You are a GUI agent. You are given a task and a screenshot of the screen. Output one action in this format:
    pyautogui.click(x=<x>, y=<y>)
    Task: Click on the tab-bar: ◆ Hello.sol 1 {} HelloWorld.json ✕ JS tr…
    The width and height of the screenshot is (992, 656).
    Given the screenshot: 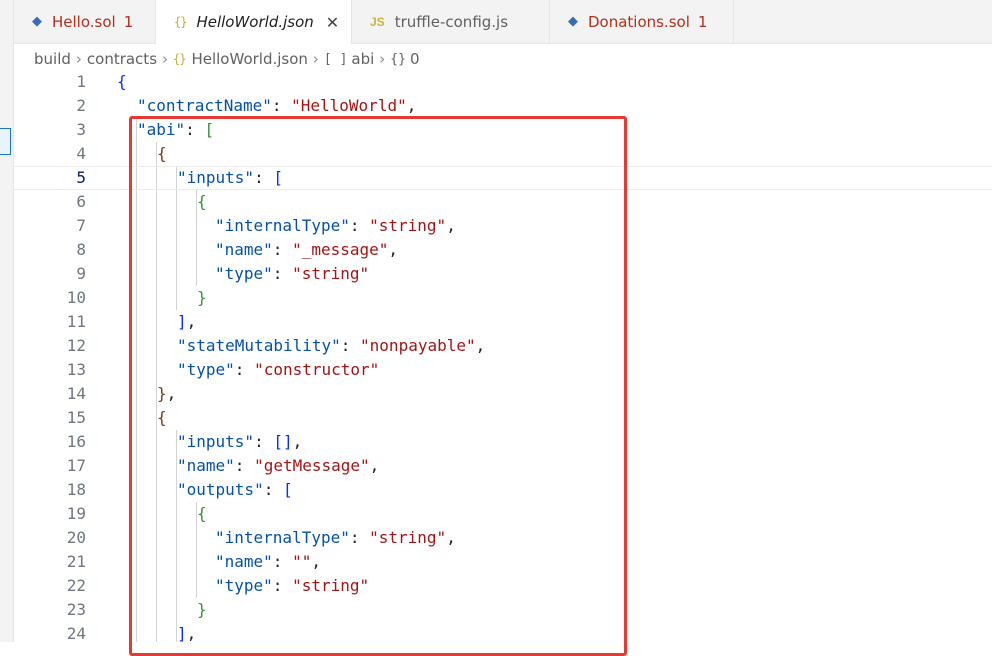 What is the action you would take?
    pyautogui.click(x=503, y=22)
    